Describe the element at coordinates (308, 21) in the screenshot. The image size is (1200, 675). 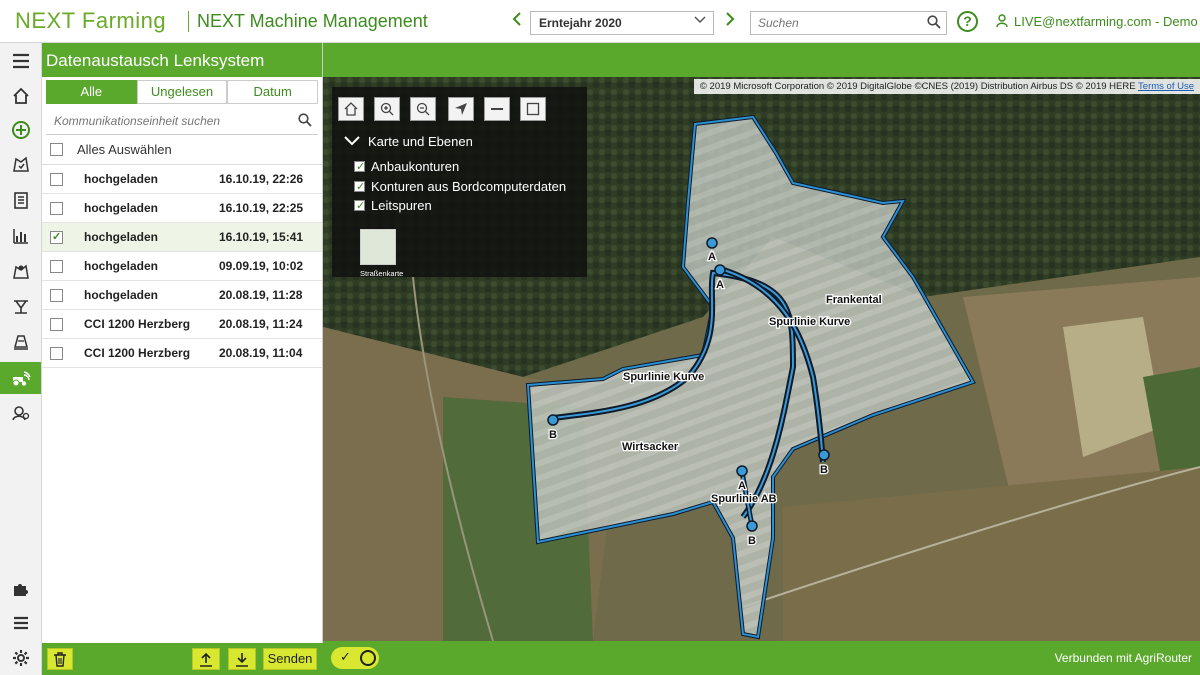
I see `product-title: NEXT Machine Management` at that location.